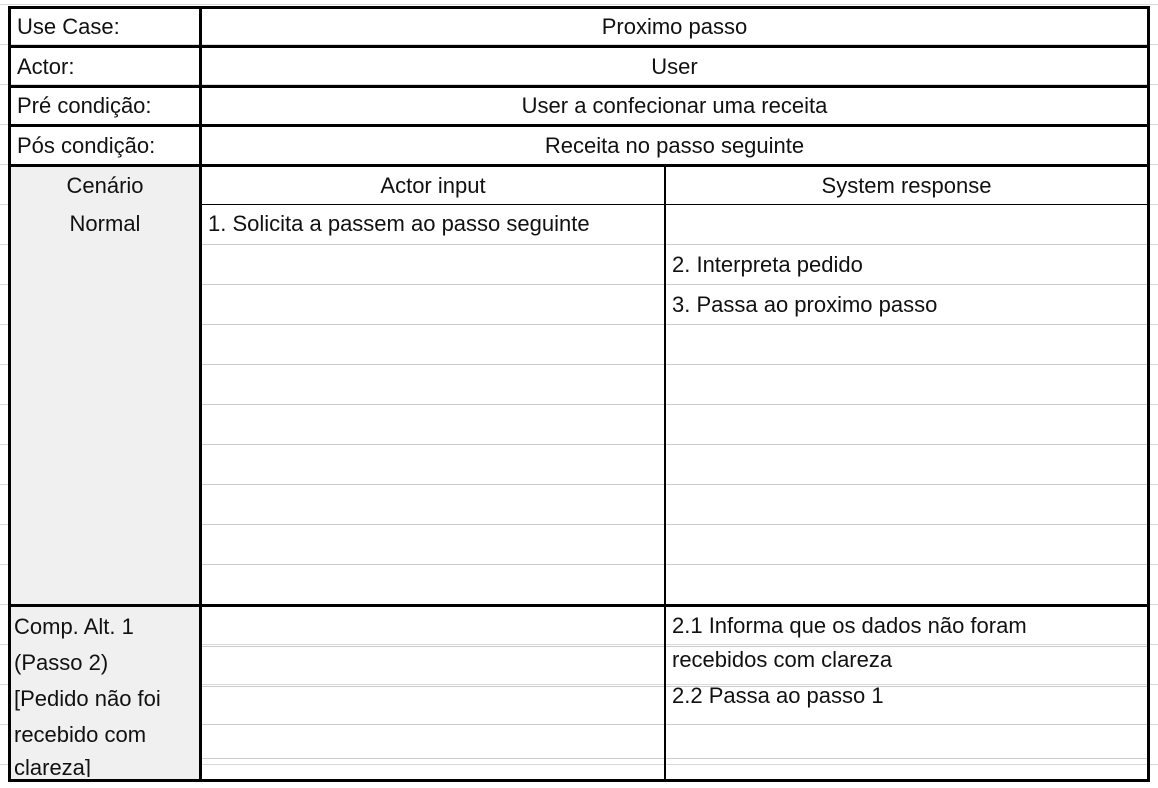 This screenshot has height=788, width=1158. What do you see at coordinates (53, 766) in the screenshot?
I see `alternative-label-line: clareza]` at bounding box center [53, 766].